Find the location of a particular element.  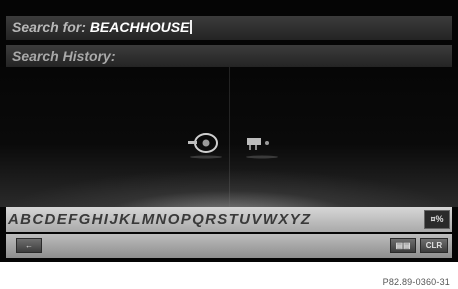

search-history-header: Search History: is located at coordinates (229, 56).